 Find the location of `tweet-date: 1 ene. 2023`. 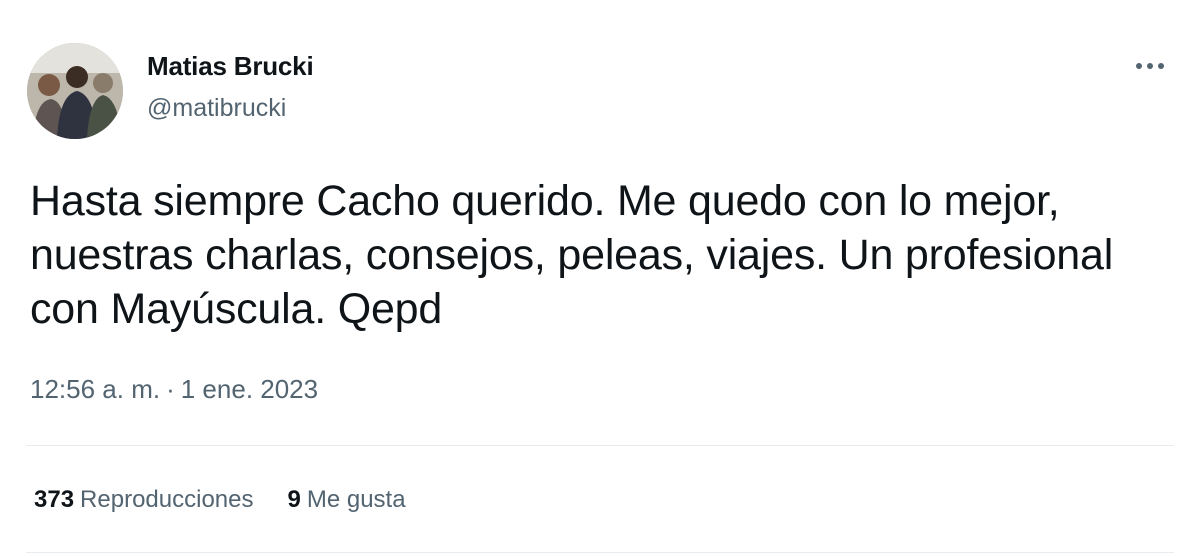

tweet-date: 1 ene. 2023 is located at coordinates (249, 389).